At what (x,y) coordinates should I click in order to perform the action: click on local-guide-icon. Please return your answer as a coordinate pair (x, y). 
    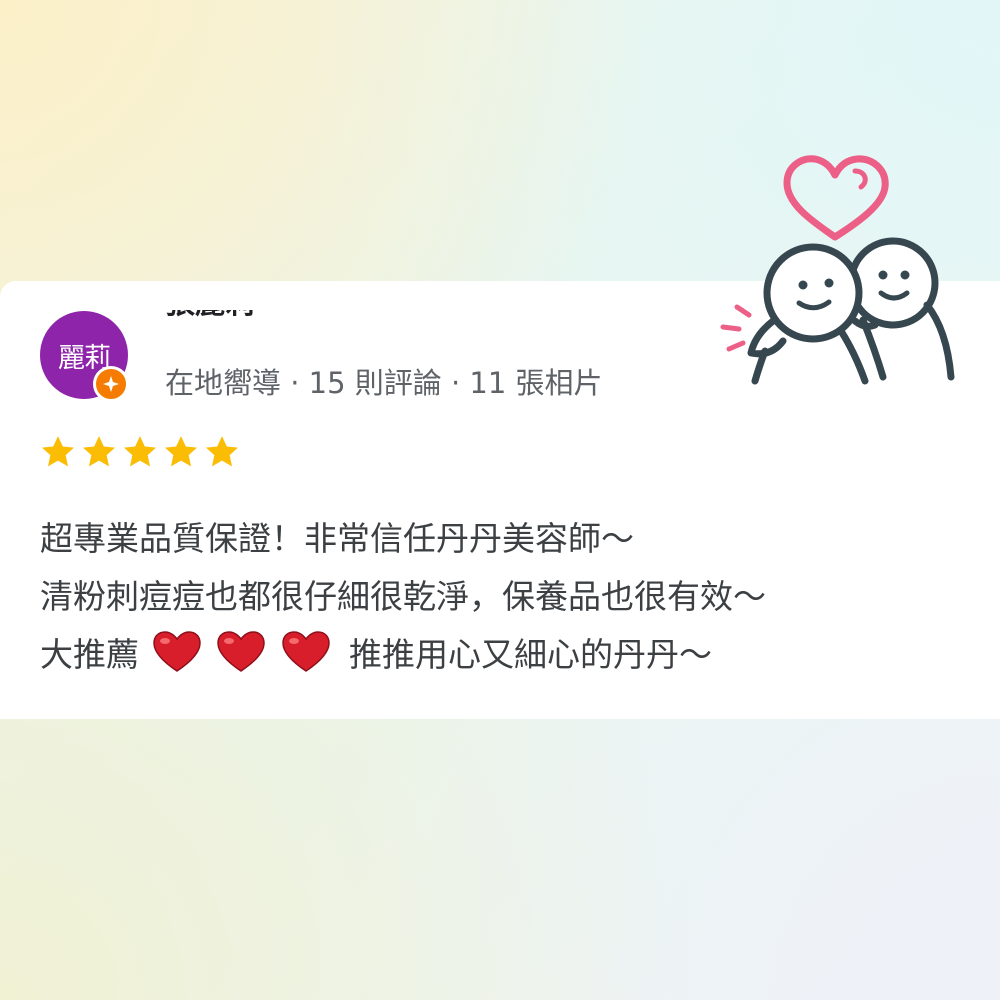
    Looking at the image, I should click on (111, 384).